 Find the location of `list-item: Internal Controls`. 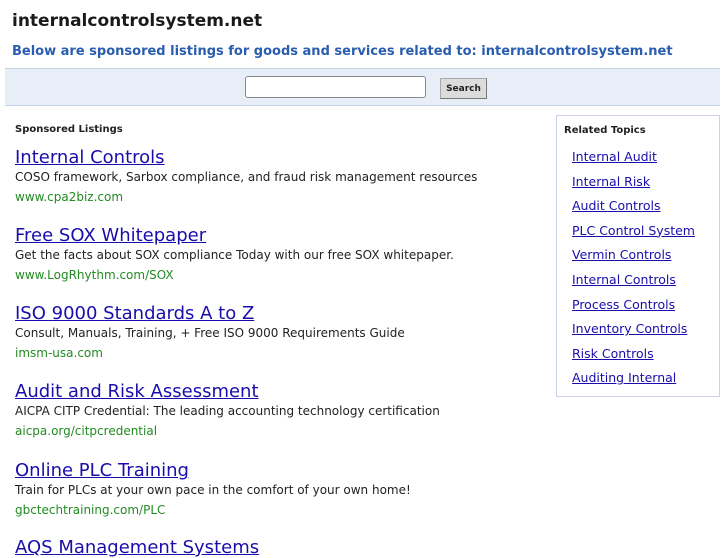

list-item: Internal Controls is located at coordinates (633, 281).